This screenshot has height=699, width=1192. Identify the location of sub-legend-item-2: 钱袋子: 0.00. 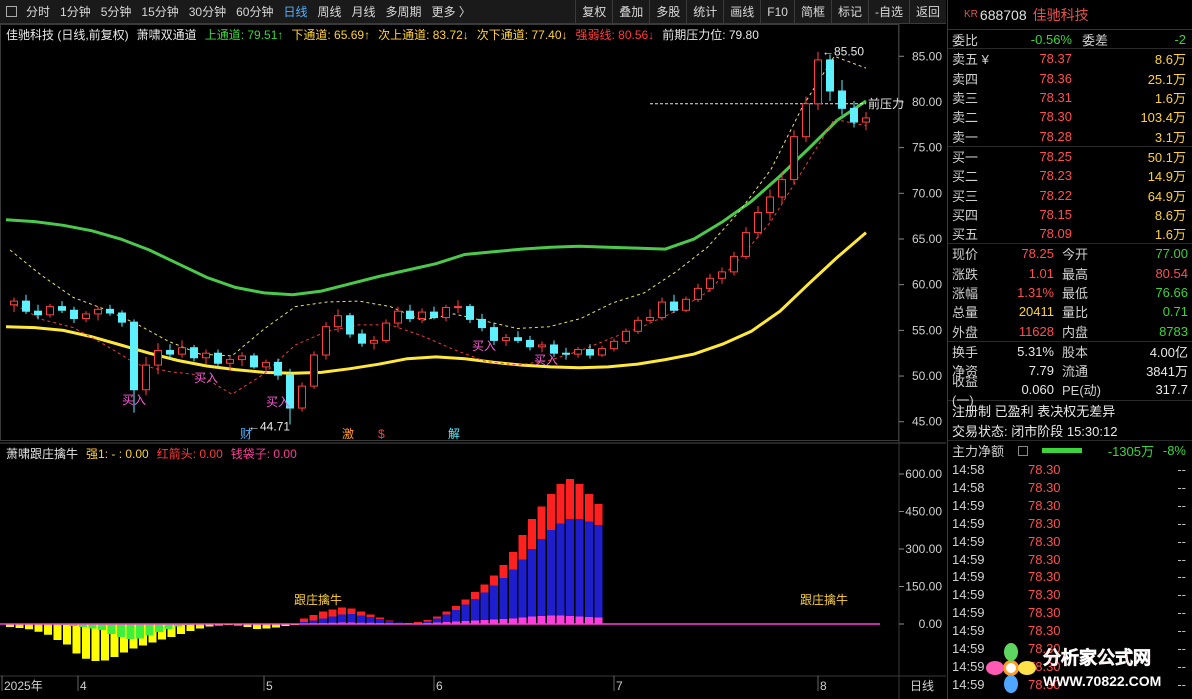
(263, 454).